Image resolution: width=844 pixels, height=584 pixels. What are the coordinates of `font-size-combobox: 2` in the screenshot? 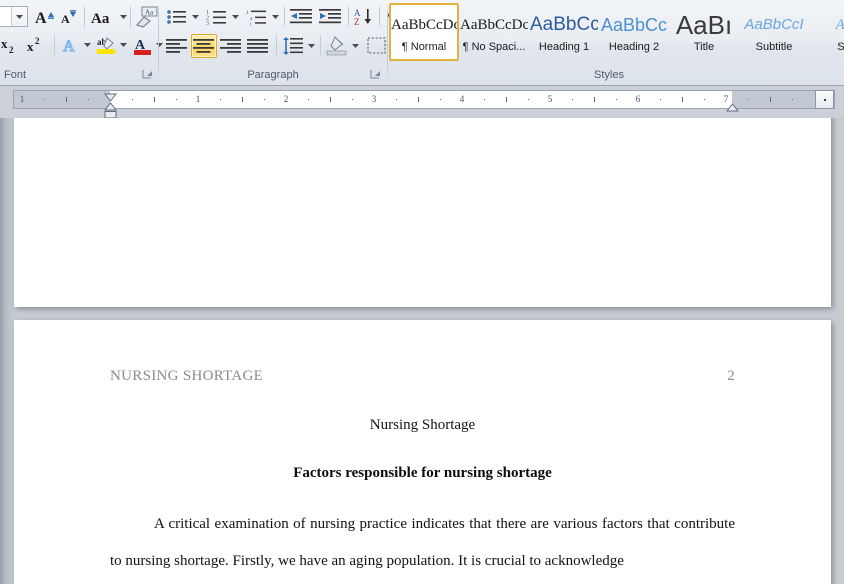 It's located at (14, 16).